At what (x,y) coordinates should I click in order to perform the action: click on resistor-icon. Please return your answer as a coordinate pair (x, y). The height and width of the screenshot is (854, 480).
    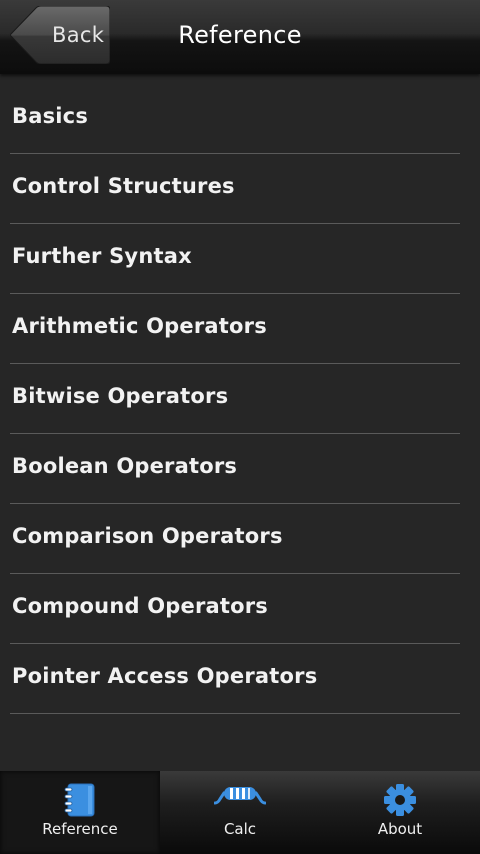
    Looking at the image, I should click on (240, 796).